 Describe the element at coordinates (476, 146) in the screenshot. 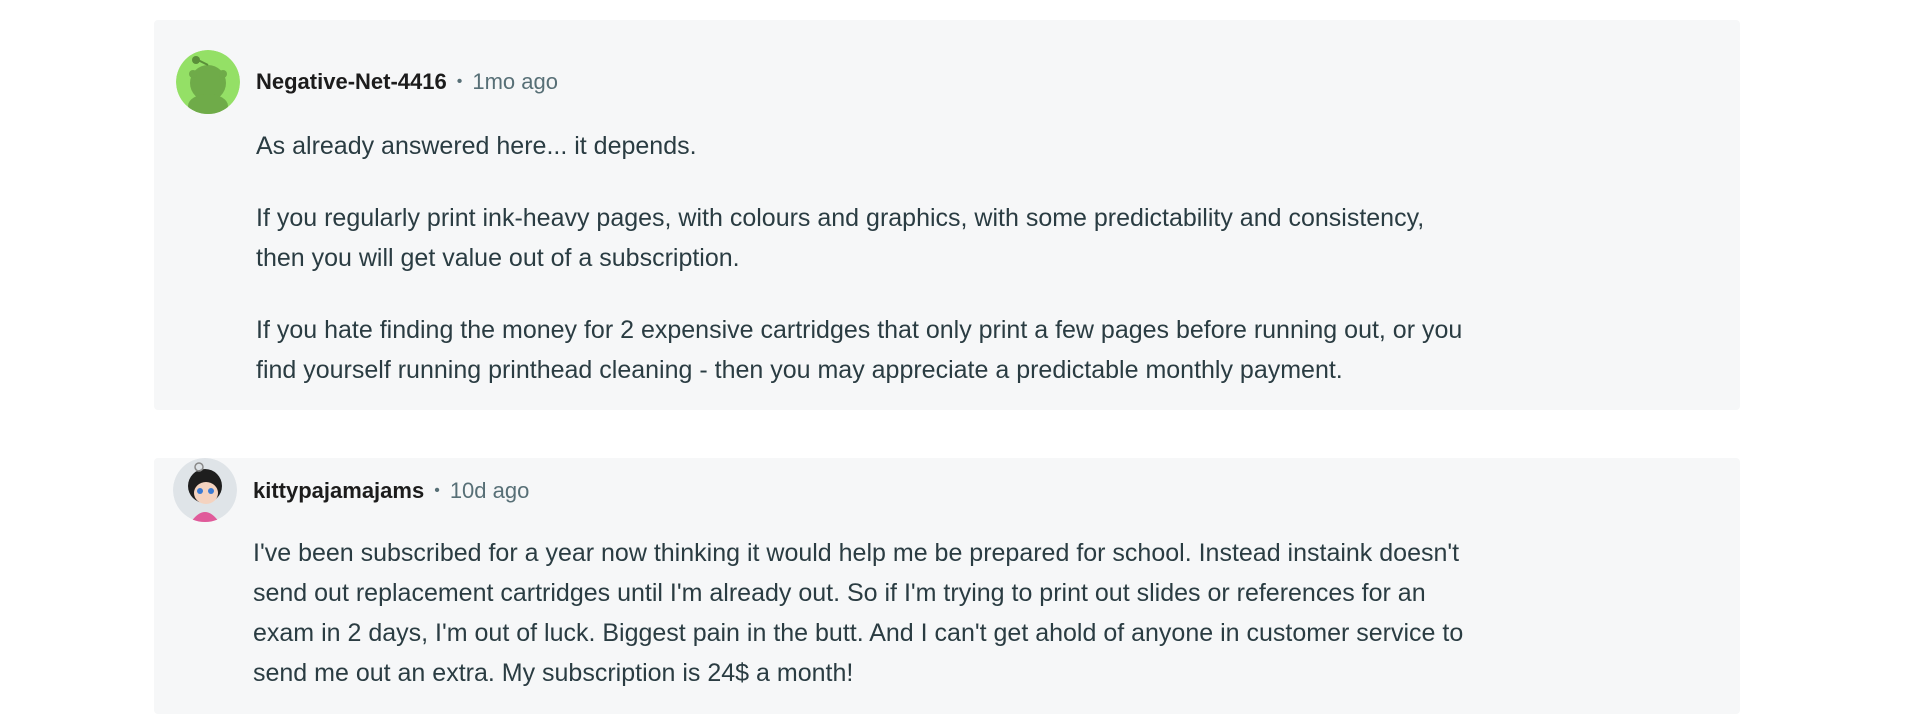

I see `text-line: As already answered here... it depends.` at that location.